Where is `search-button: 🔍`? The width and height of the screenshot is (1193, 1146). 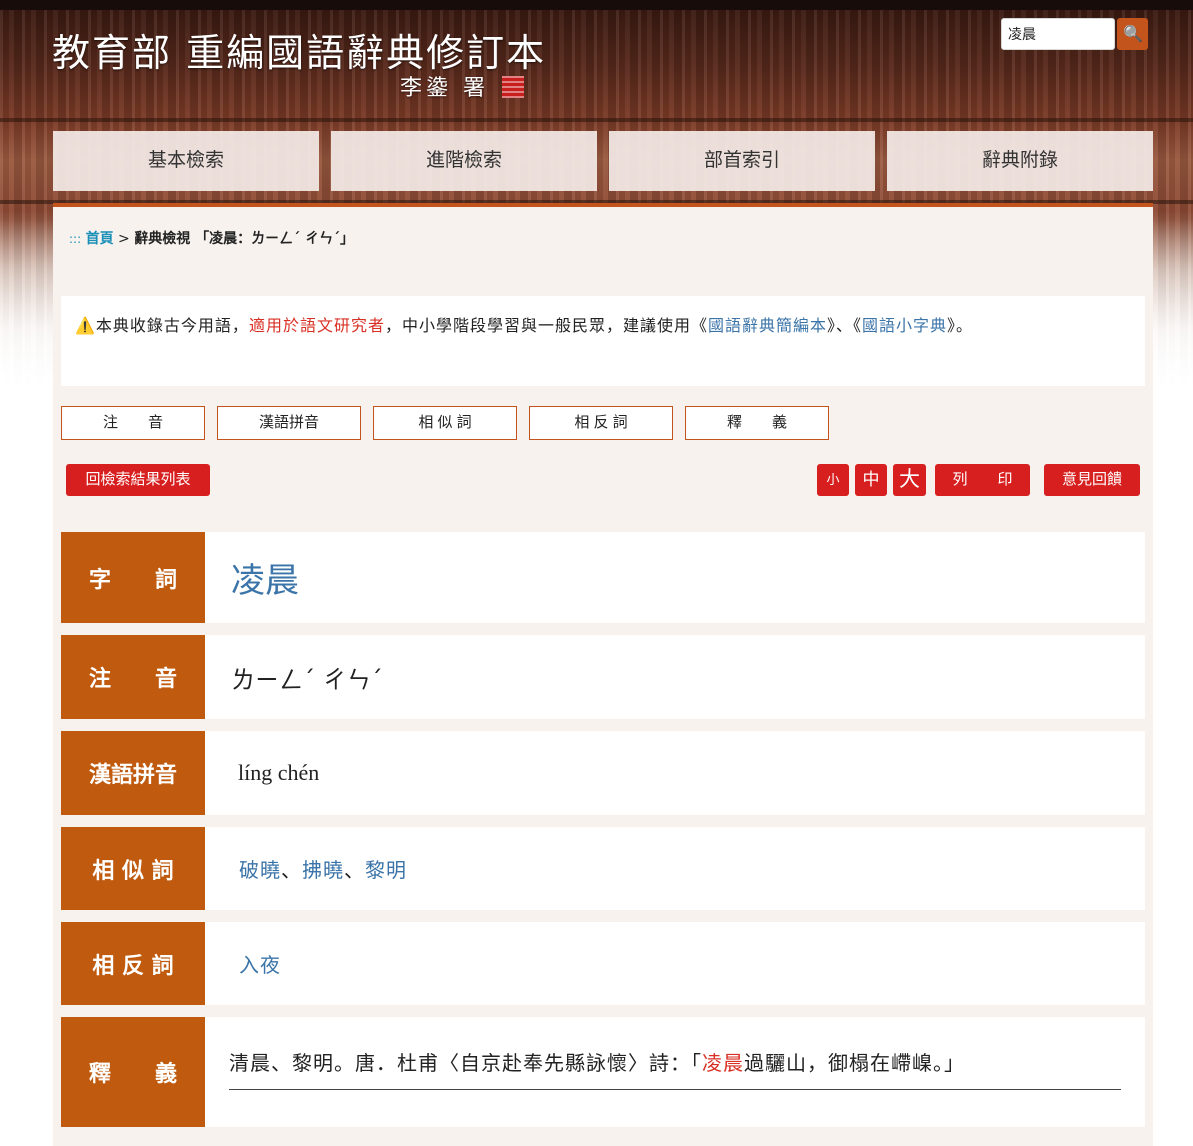
search-button: 🔍 is located at coordinates (1132, 34).